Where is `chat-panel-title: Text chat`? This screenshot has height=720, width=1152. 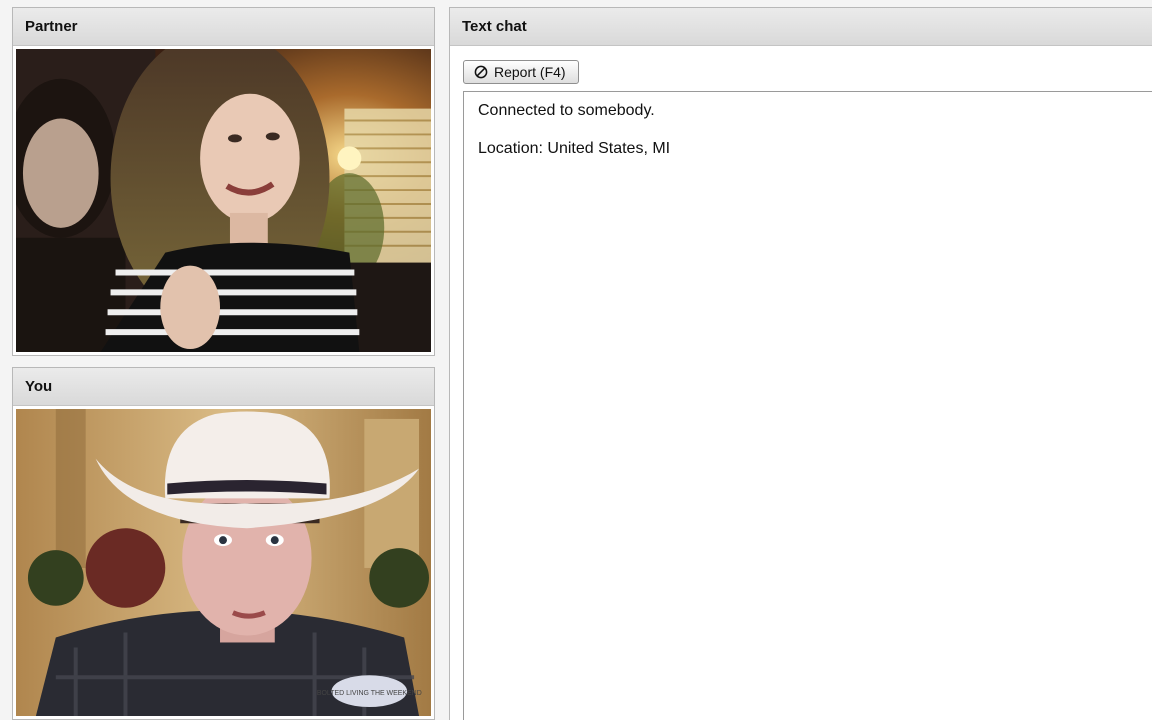
chat-panel-title: Text chat is located at coordinates (801, 27).